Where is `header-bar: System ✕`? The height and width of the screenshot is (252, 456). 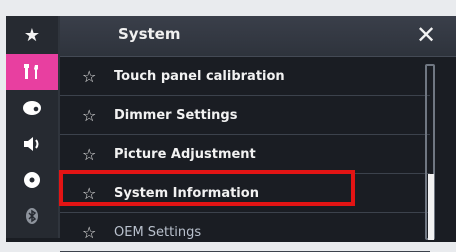
header-bar: System ✕ is located at coordinates (258, 36).